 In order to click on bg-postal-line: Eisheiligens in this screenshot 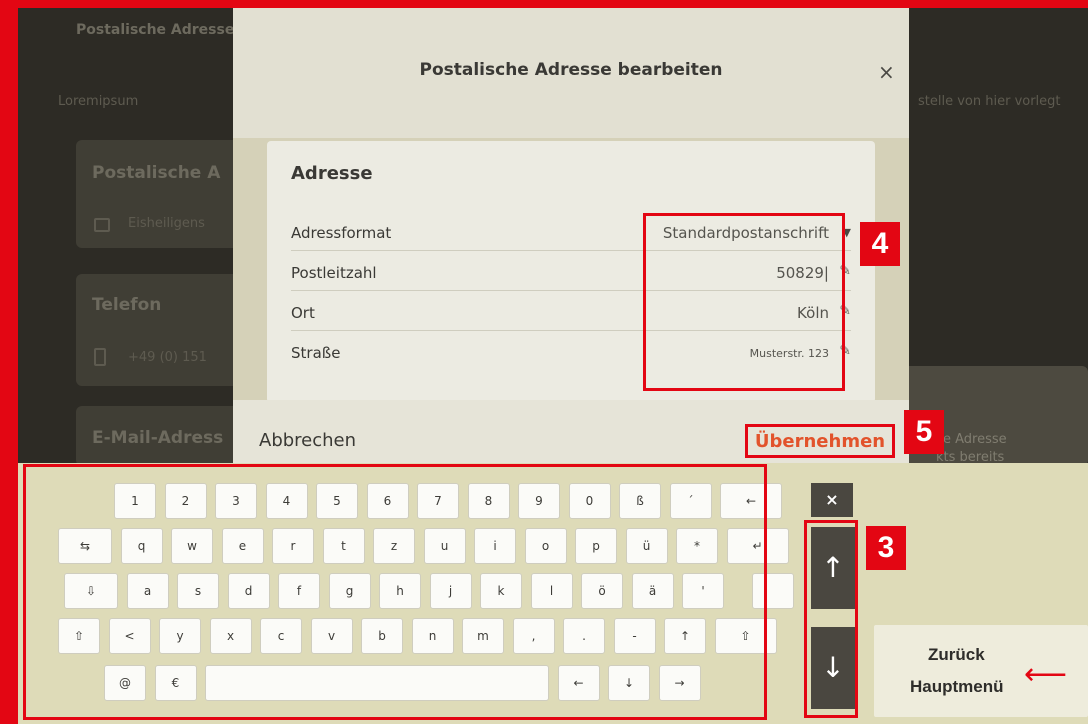, I will do `click(166, 223)`.